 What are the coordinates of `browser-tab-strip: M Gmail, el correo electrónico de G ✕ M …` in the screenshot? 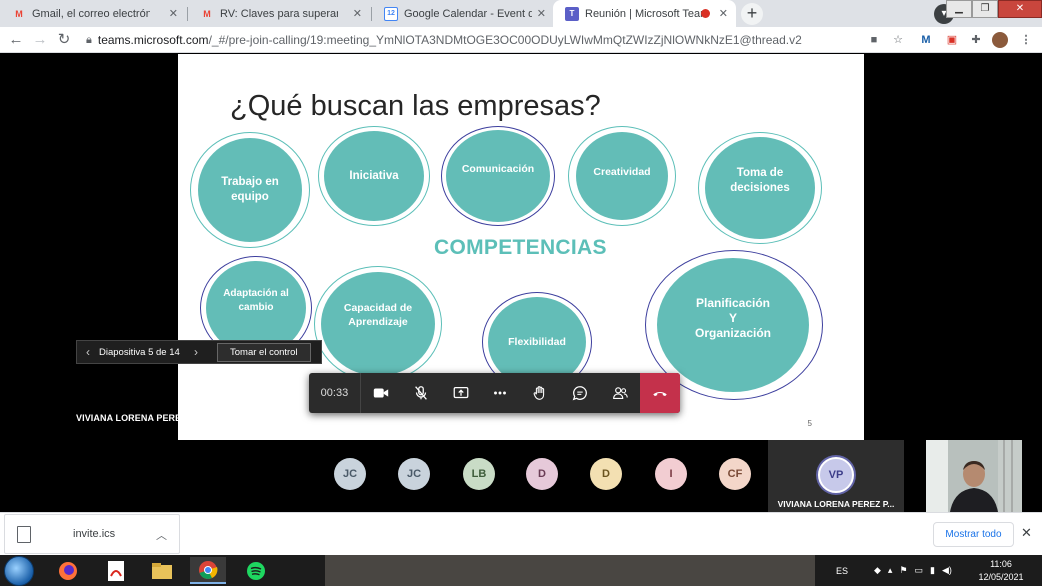 It's located at (521, 13).